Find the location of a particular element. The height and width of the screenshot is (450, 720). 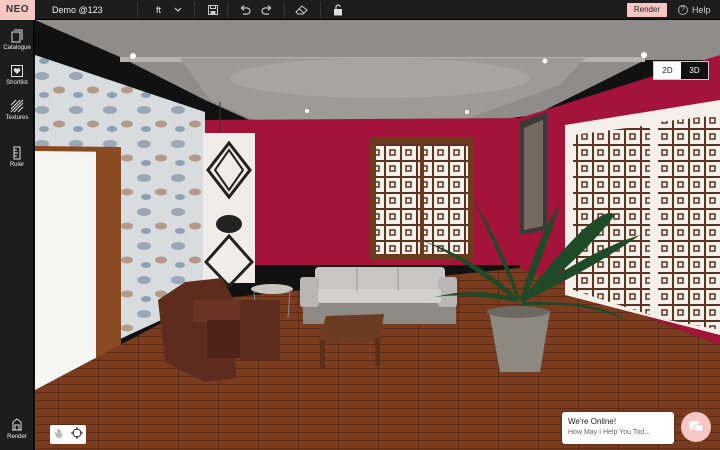

chat-icon is located at coordinates (696, 426).